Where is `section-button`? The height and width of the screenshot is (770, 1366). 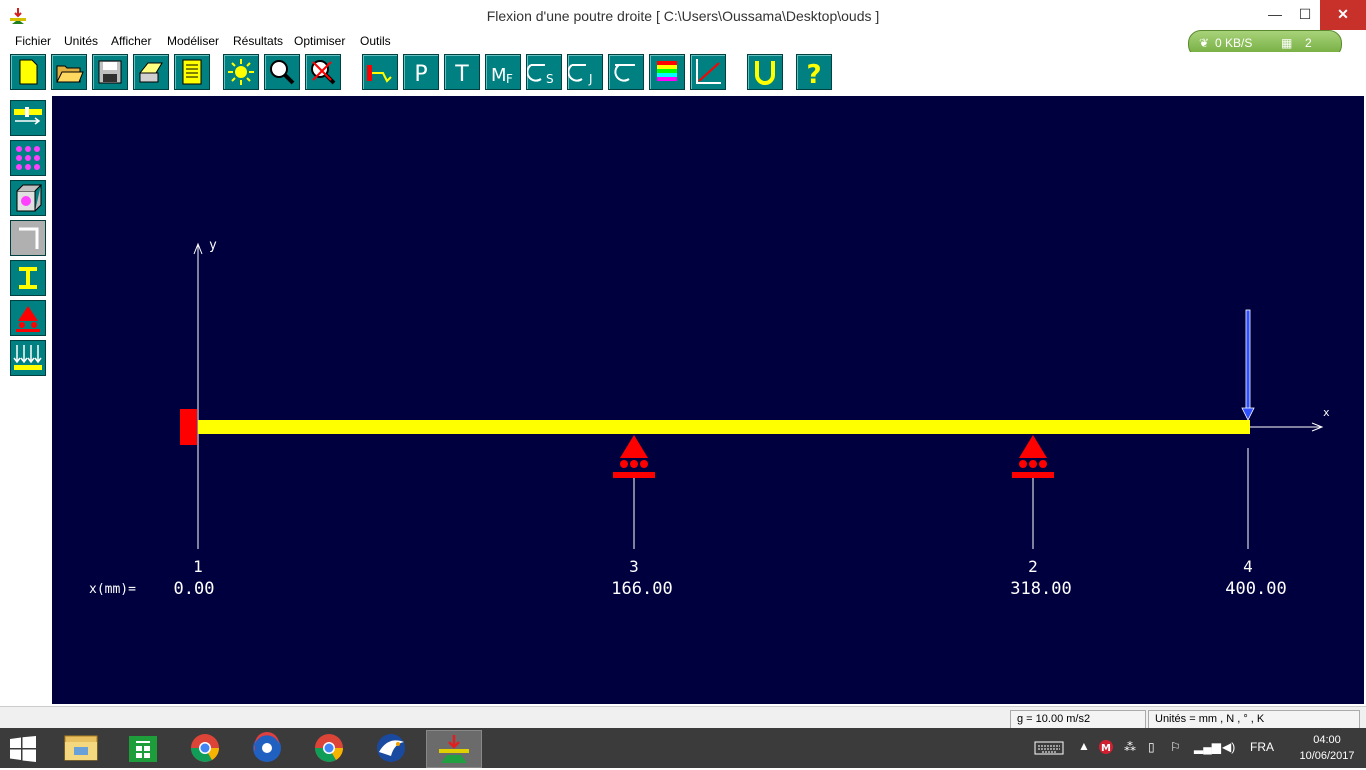 section-button is located at coordinates (28, 198).